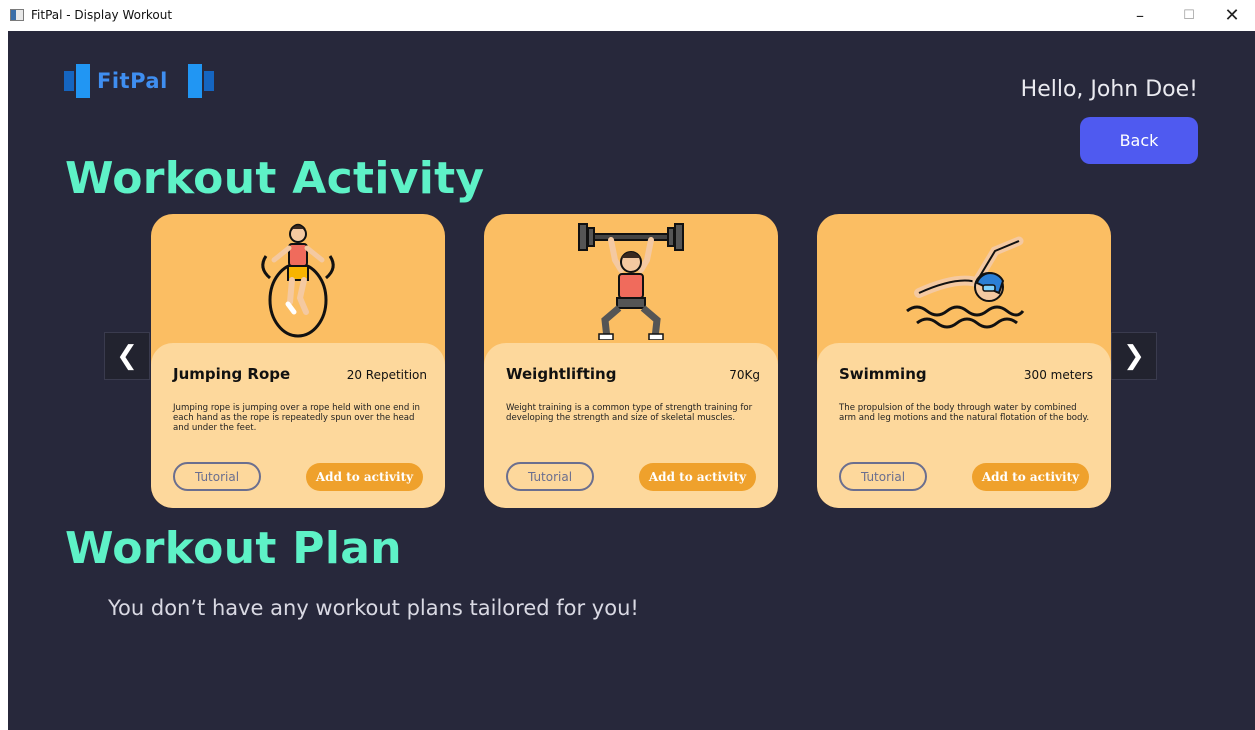 The image size is (1255, 730). I want to click on fitpal-logo: FitPal, so click(144, 81).